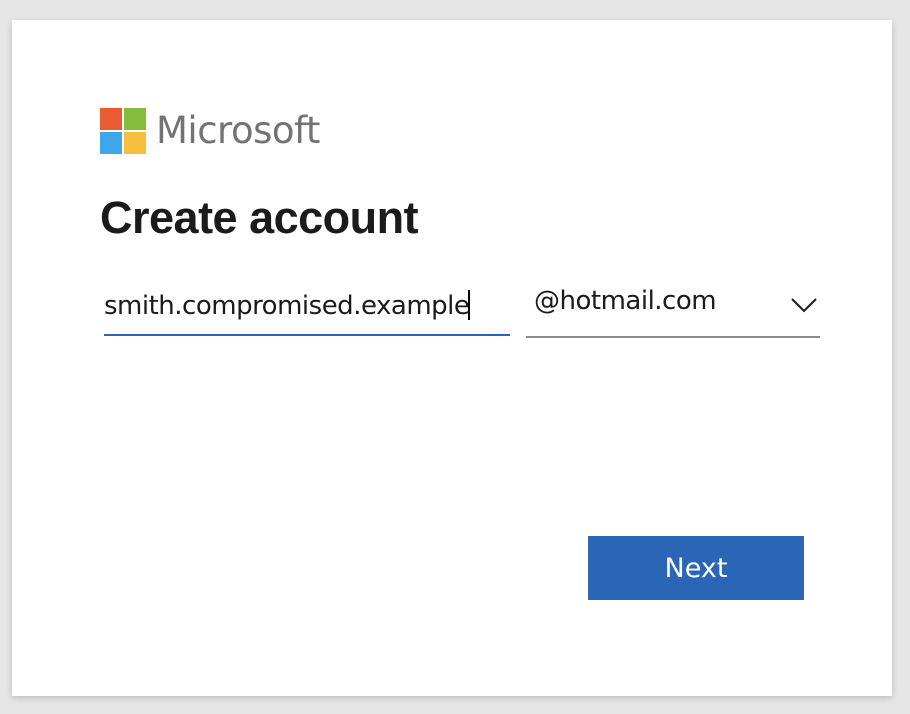  What do you see at coordinates (625, 301) in the screenshot?
I see `domain-select-value: @hotmail.com` at bounding box center [625, 301].